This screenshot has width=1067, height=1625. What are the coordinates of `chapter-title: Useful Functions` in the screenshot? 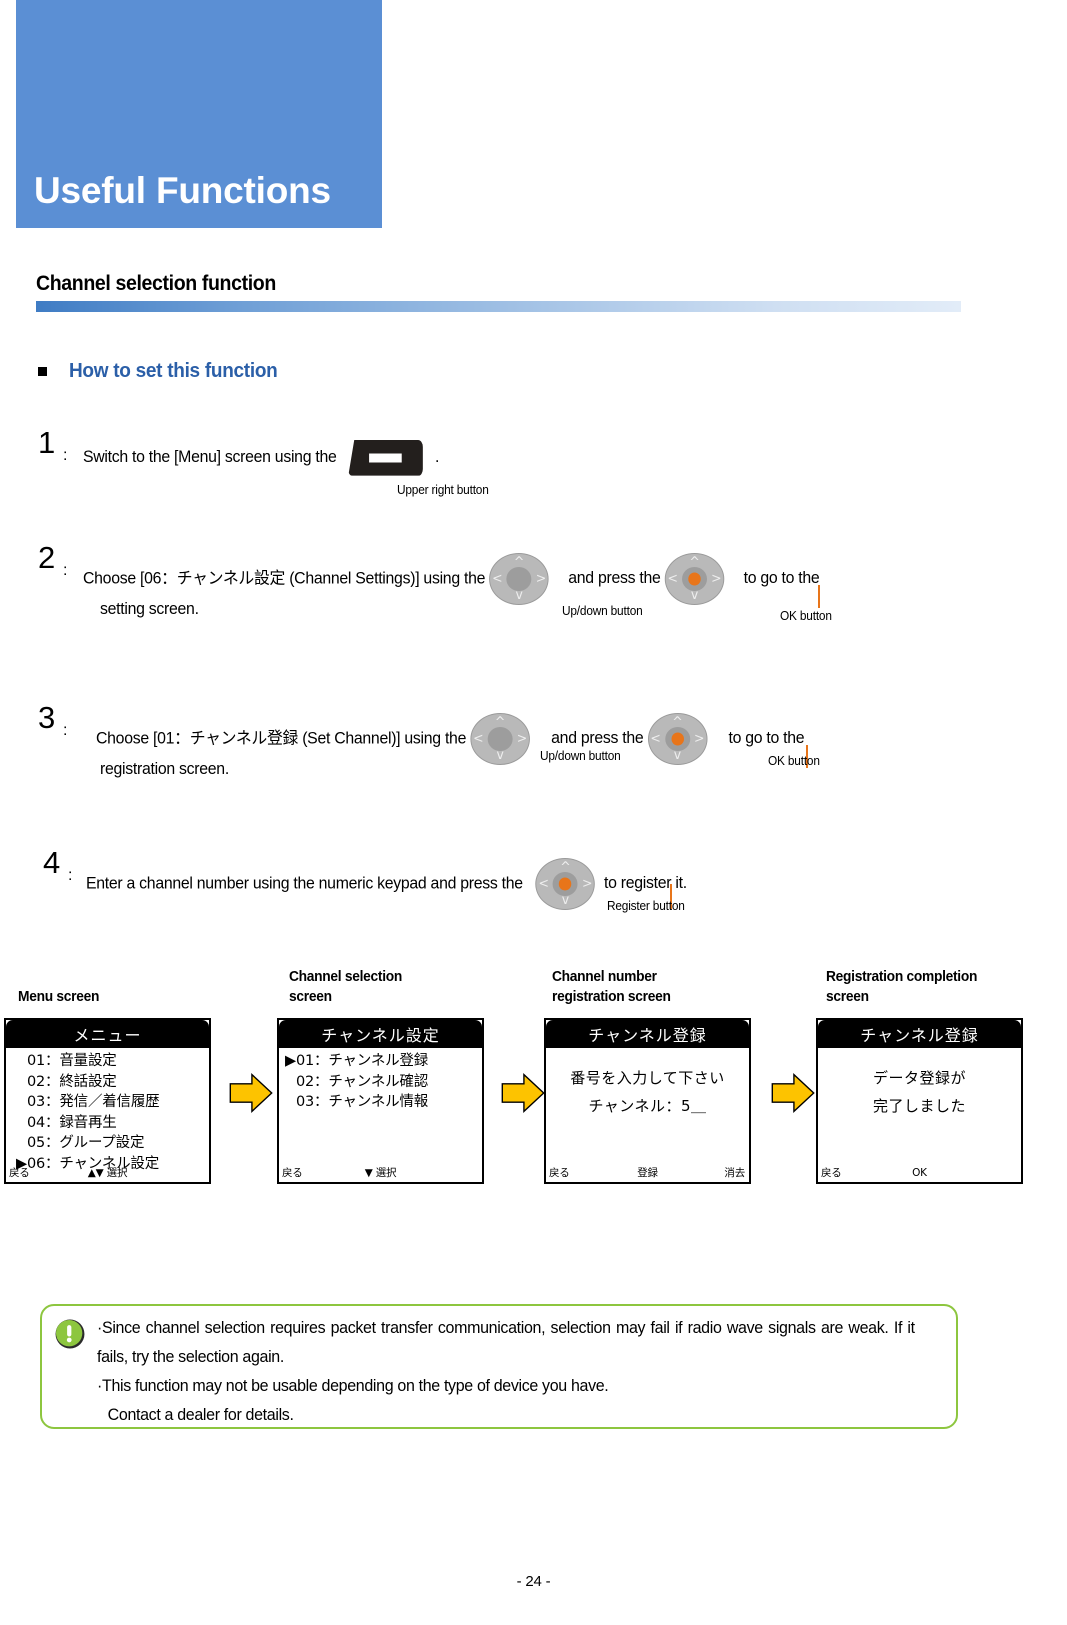 It's located at (182, 190).